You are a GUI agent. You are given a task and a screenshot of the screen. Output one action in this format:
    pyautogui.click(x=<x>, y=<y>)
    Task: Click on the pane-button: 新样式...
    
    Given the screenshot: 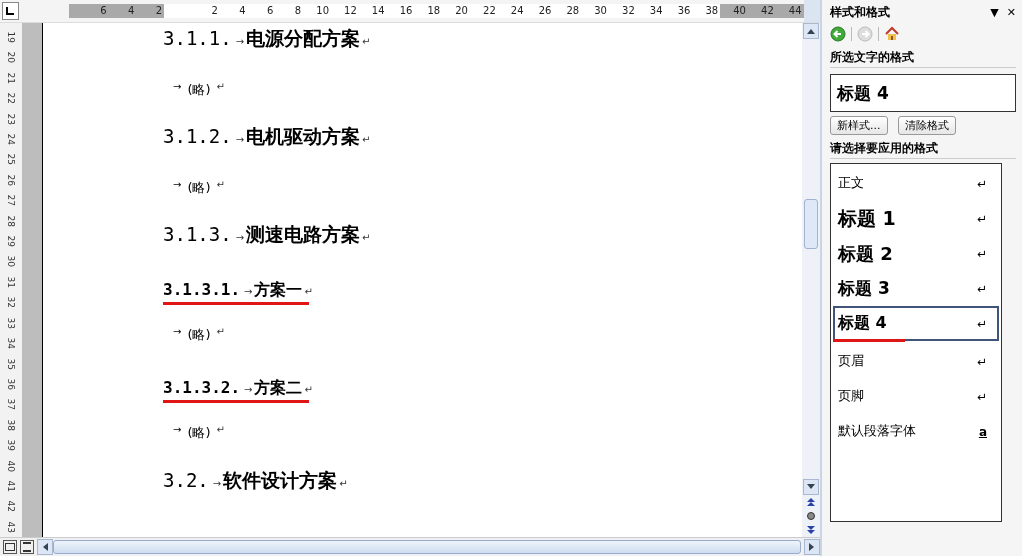 What is the action you would take?
    pyautogui.click(x=859, y=125)
    